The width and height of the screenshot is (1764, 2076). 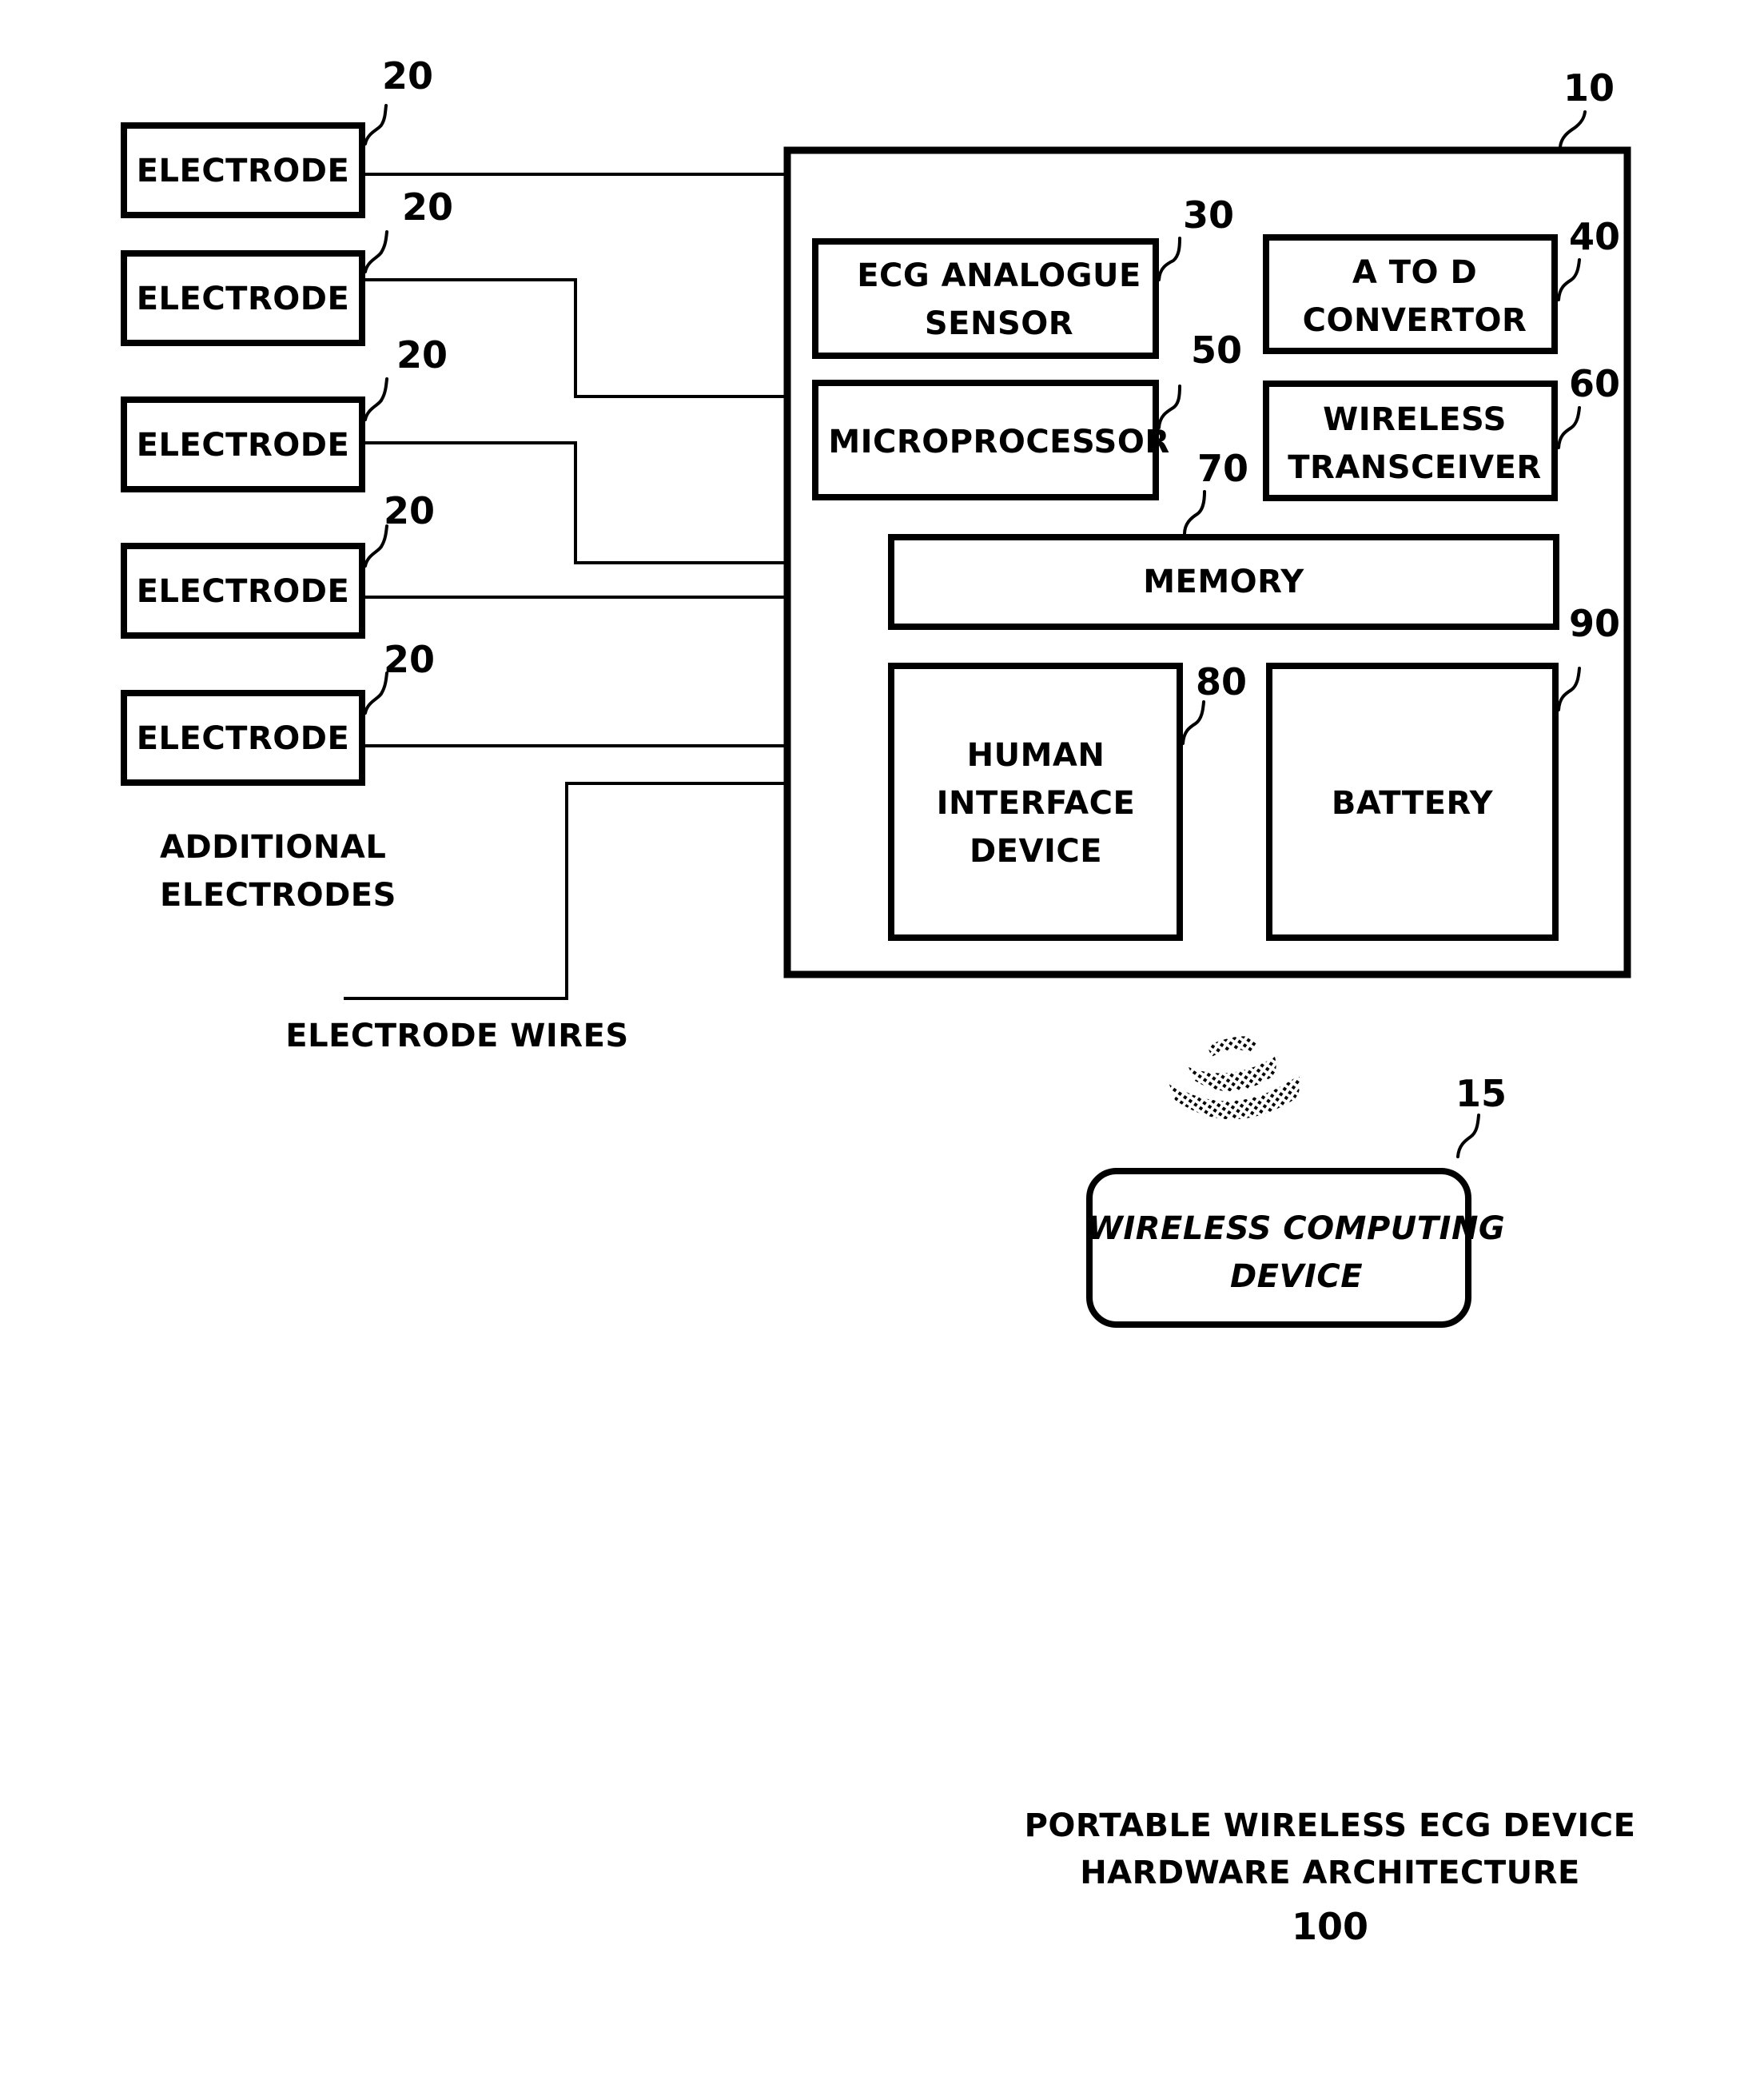 I want to click on ref-number-80: 80, so click(x=1221, y=681).